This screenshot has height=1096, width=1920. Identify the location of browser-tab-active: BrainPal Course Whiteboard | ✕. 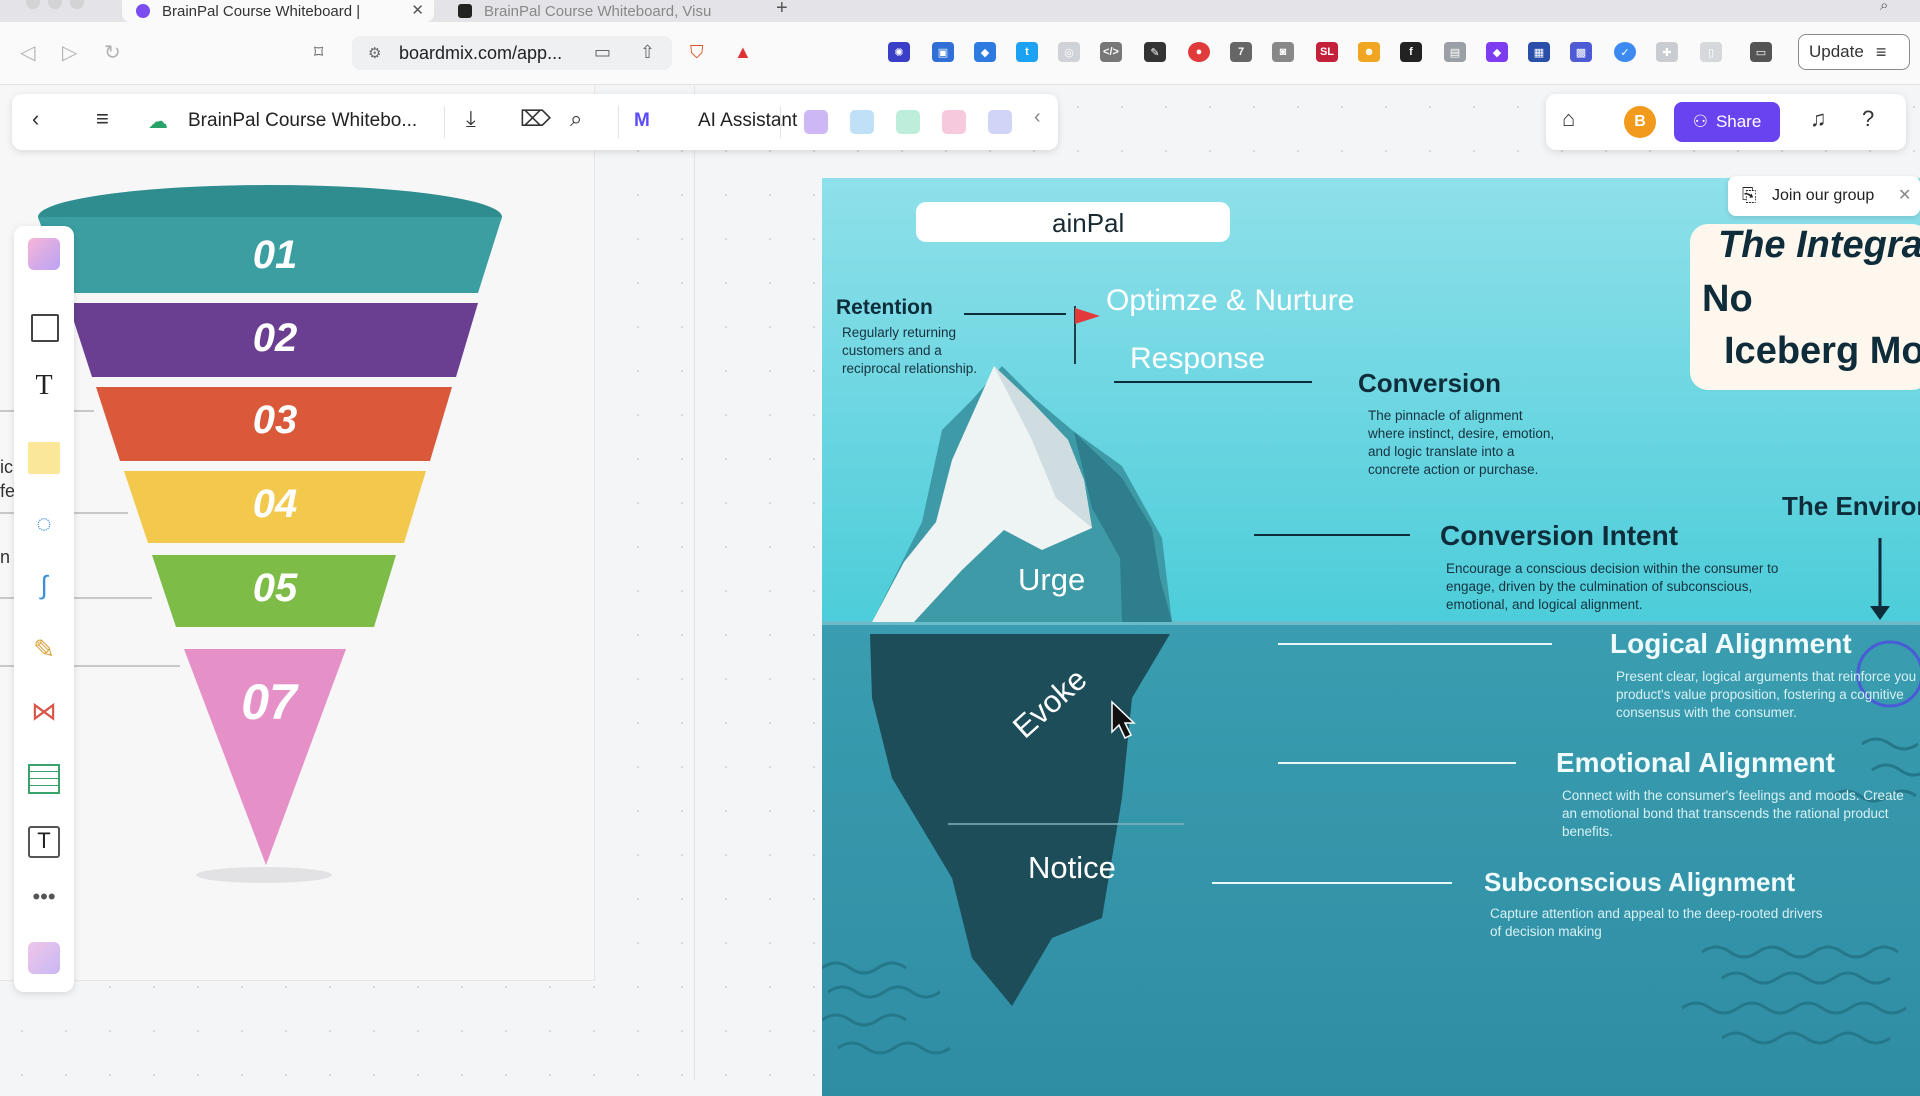
(278, 11).